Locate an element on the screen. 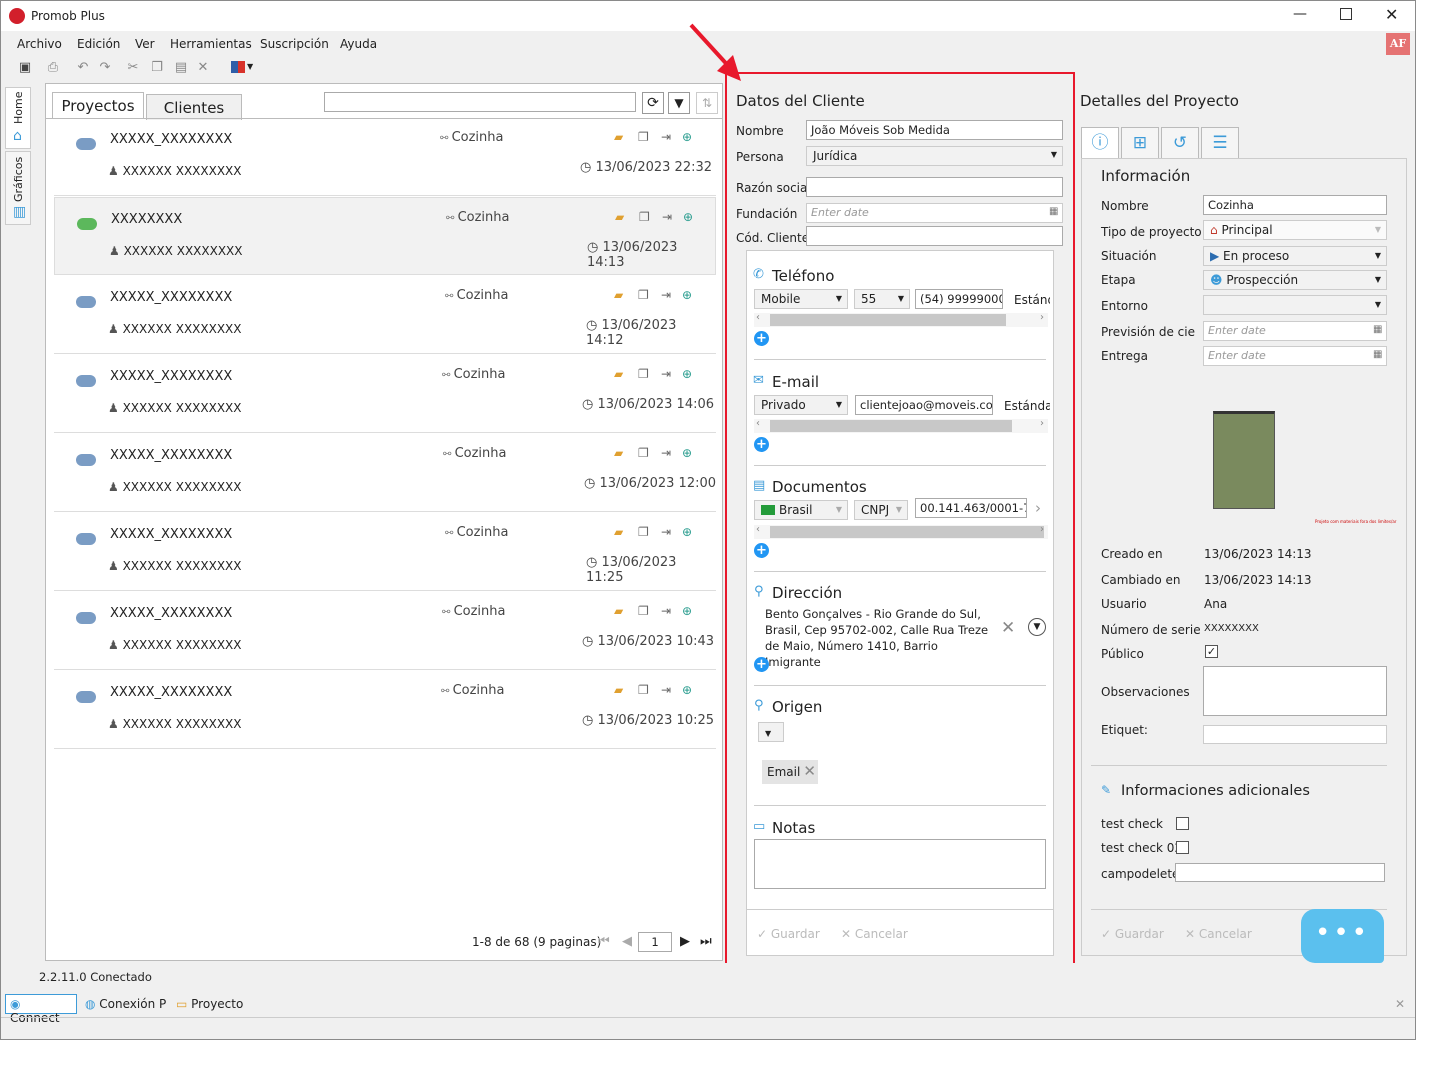 The width and height of the screenshot is (1436, 1076). menu-ver: Ver is located at coordinates (145, 44).